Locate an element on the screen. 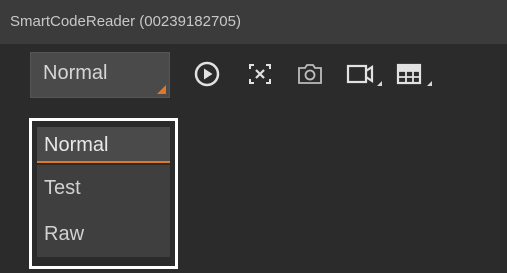  dropdown-option-raw: Raw is located at coordinates (103, 234).